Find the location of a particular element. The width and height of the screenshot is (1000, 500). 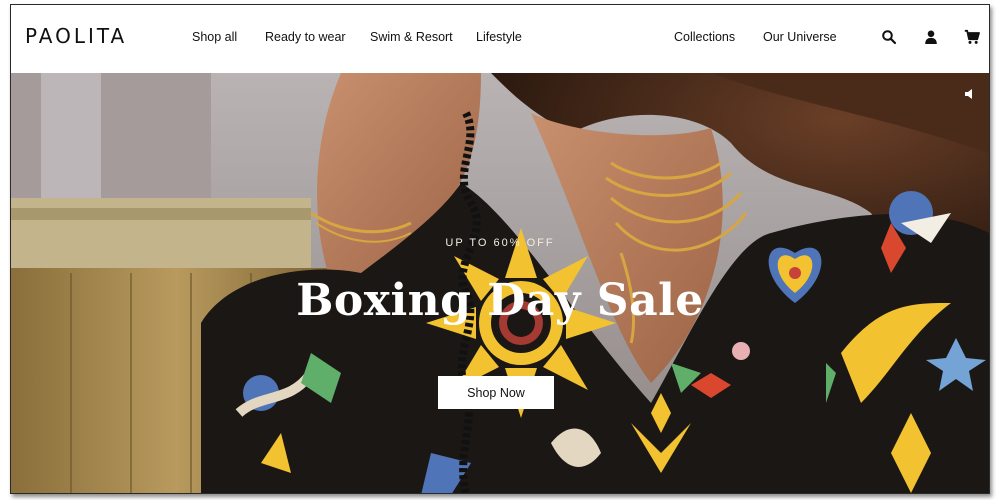

nav-ready-to-wear: Ready to wear is located at coordinates (305, 37).